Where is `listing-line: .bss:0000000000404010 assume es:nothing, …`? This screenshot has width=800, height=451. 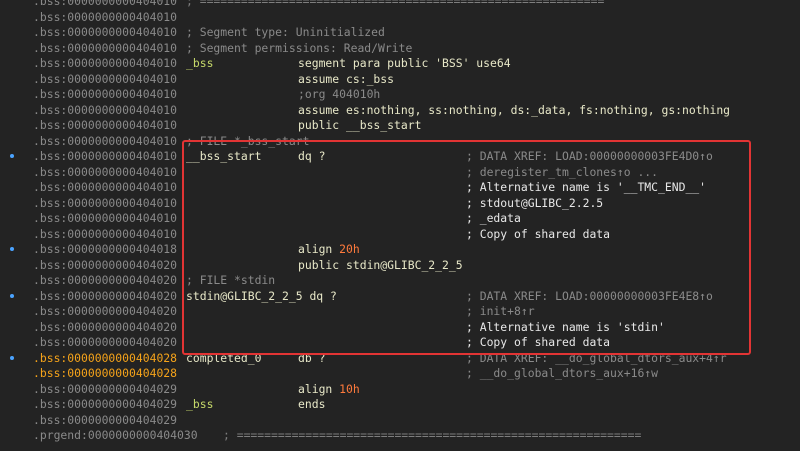 listing-line: .bss:0000000000404010 assume es:nothing, … is located at coordinates (400, 111).